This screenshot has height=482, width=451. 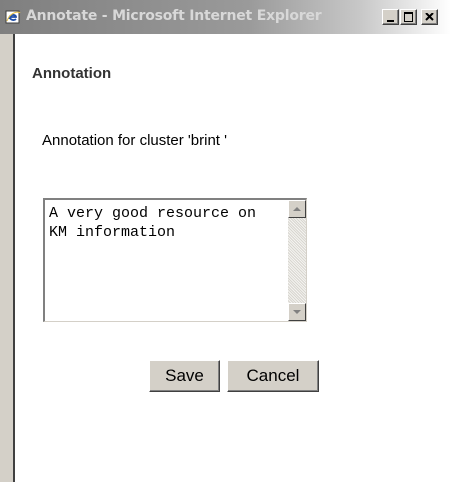 I want to click on close-icon, so click(x=429, y=17).